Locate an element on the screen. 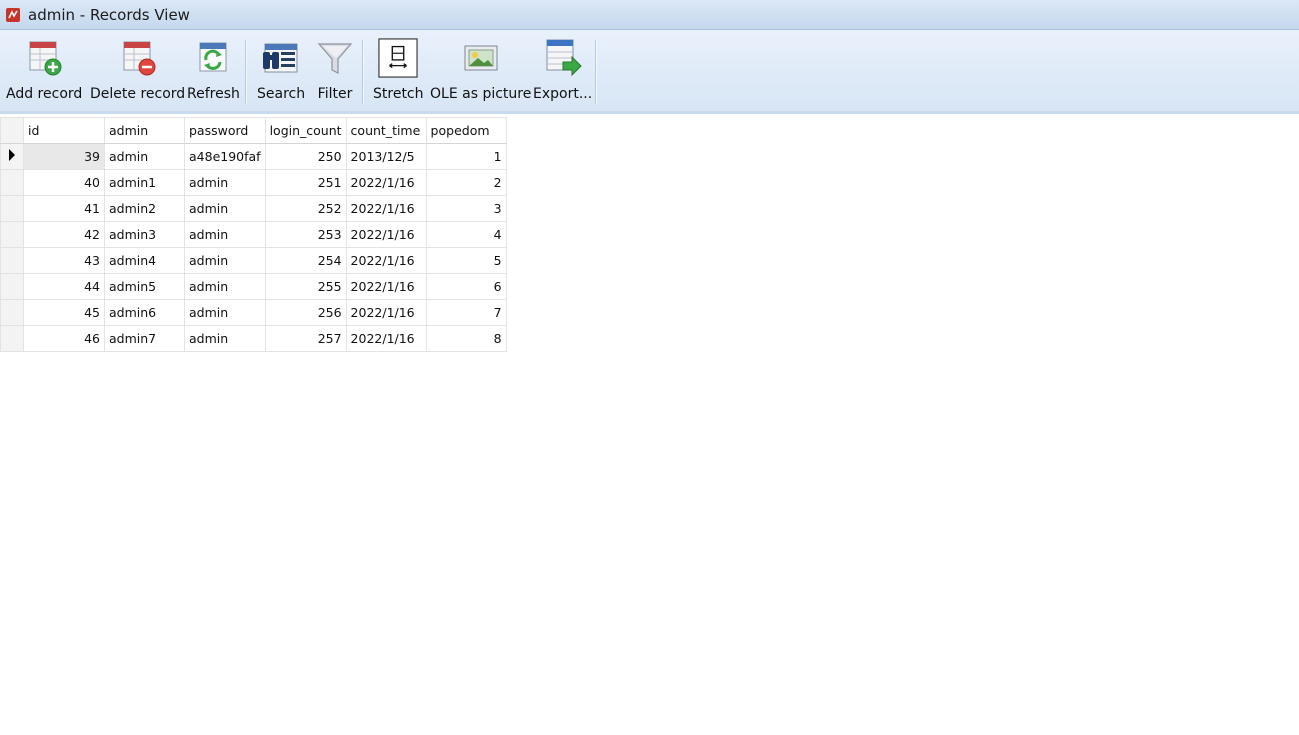 Image resolution: width=1299 pixels, height=735 pixels. delete-record-label: Delete record is located at coordinates (138, 94).